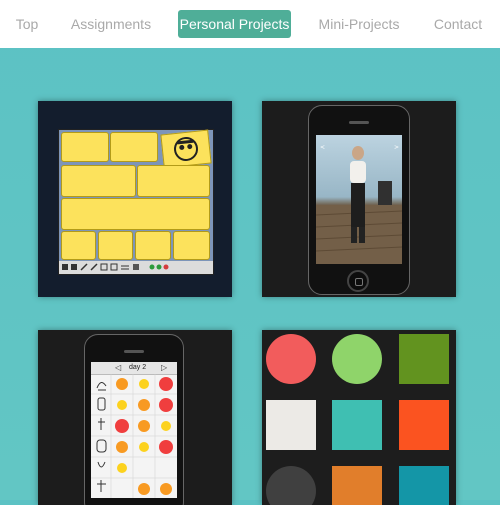 Image resolution: width=500 pixels, height=505 pixels. What do you see at coordinates (164, 368) in the screenshot?
I see `forward-arrow-icon: ▷` at bounding box center [164, 368].